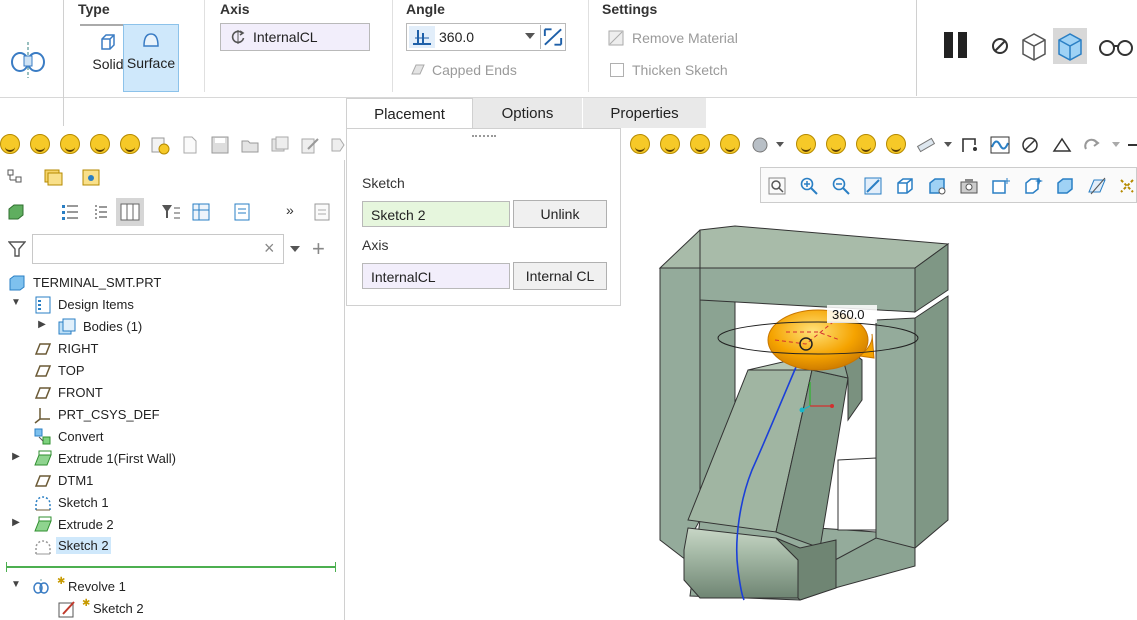 The height and width of the screenshot is (620, 1137). I want to click on solid-icon, so click(108, 42).